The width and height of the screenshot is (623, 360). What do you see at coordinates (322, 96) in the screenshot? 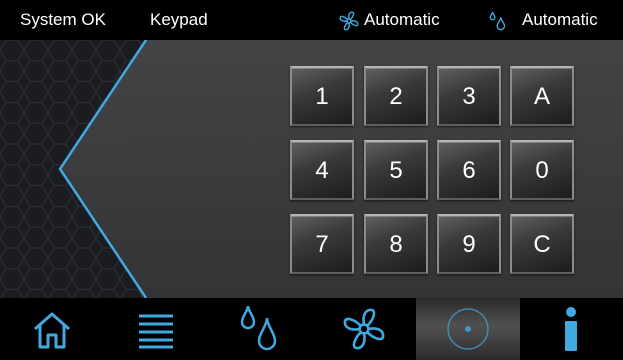
I see `key-1: 1` at bounding box center [322, 96].